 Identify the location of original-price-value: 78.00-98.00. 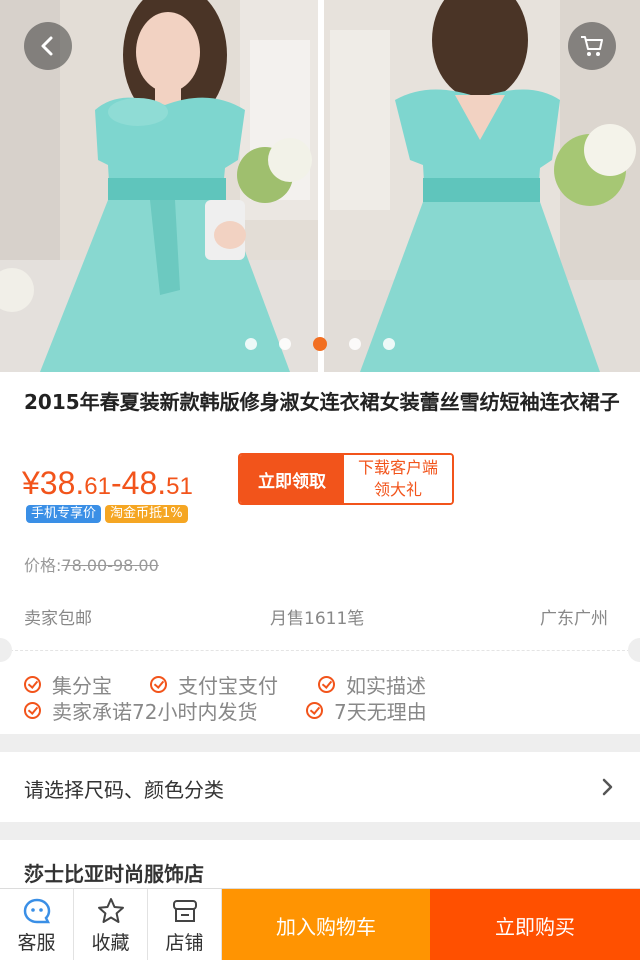
(110, 565).